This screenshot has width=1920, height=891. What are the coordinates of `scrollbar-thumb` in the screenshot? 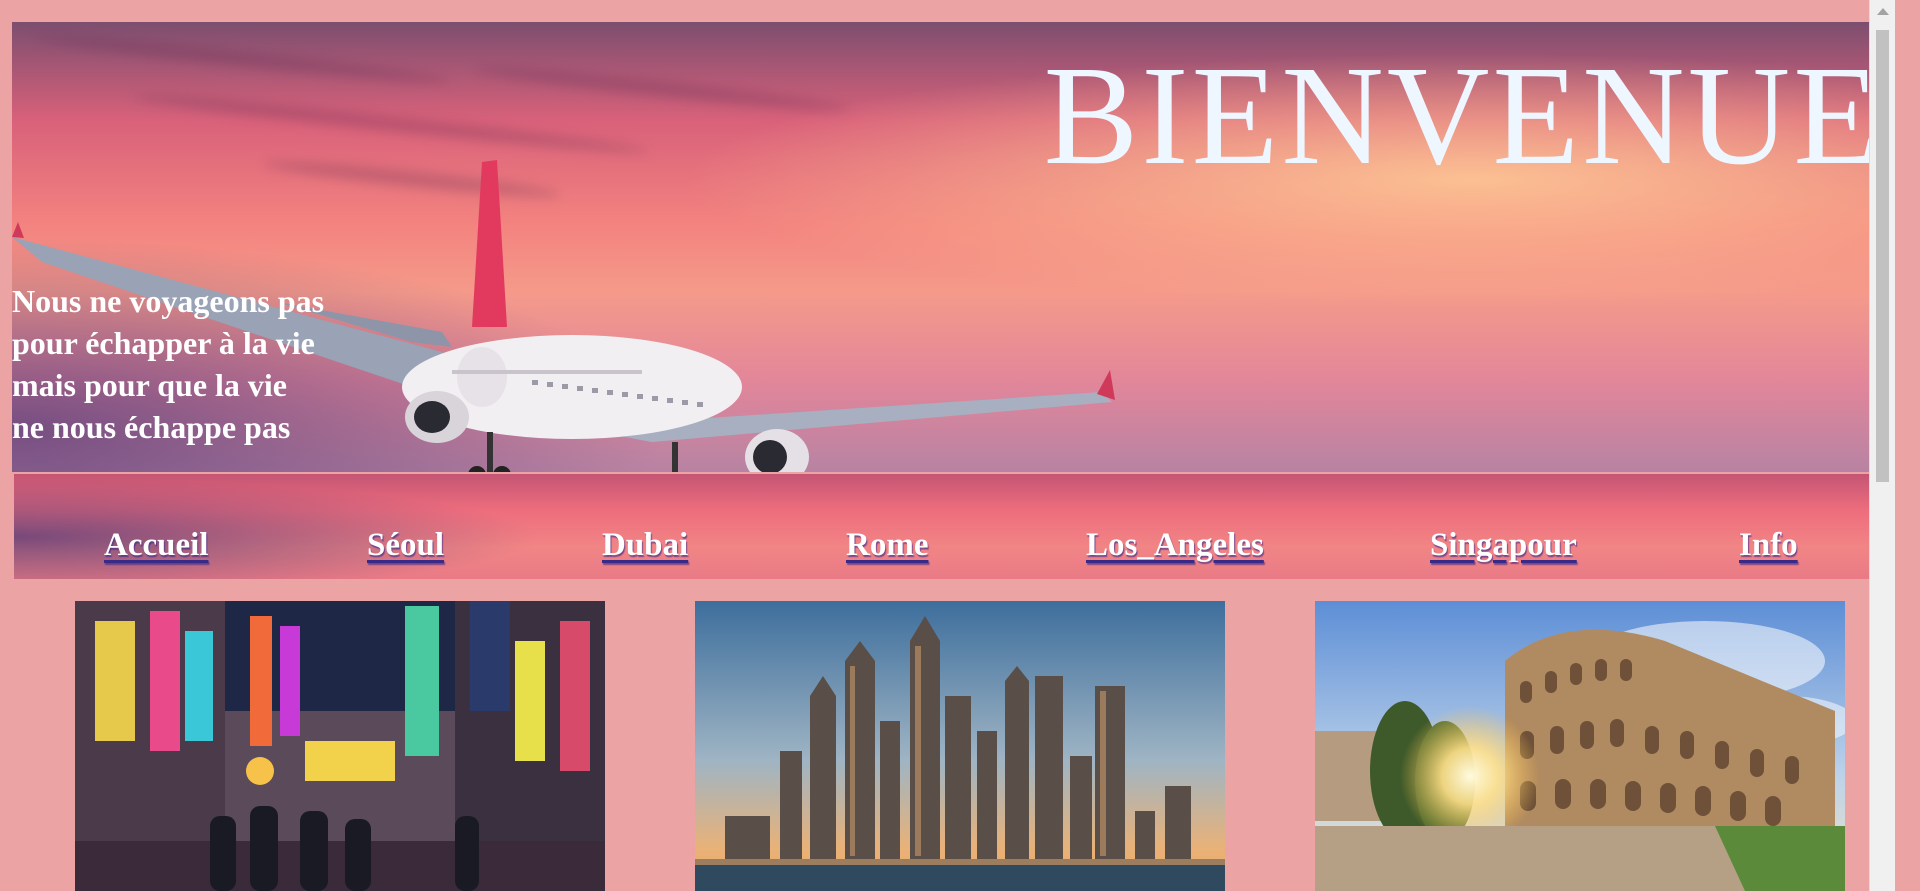 It's located at (1882, 256).